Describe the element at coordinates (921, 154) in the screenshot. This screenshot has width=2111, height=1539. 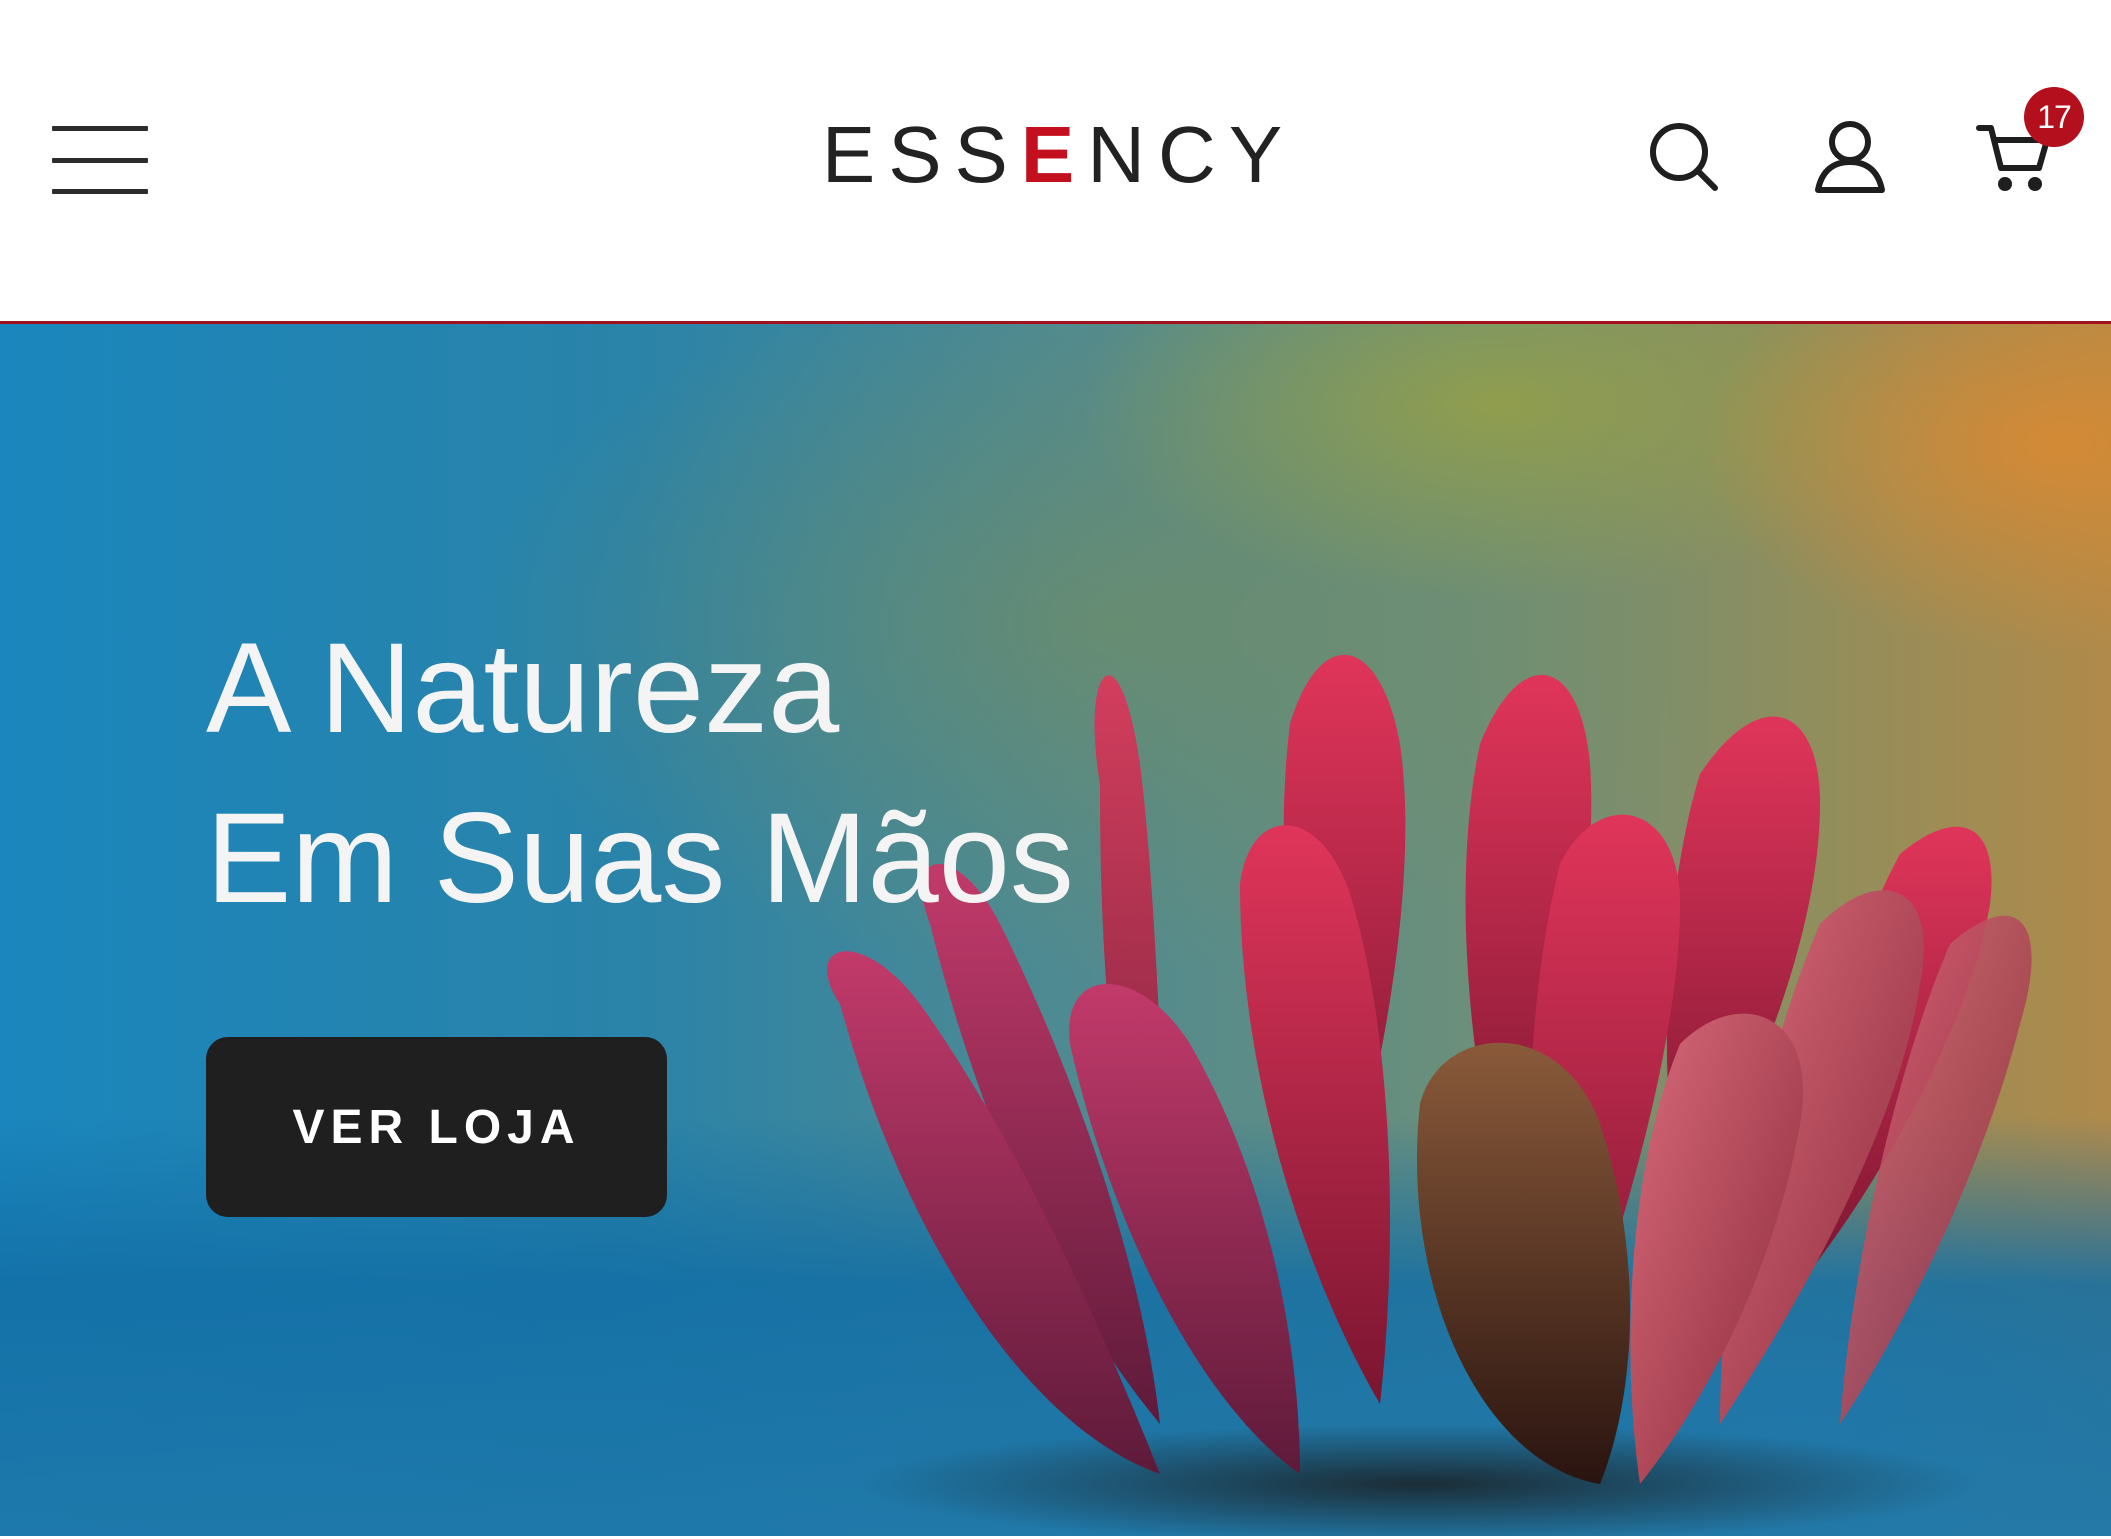
I see `logo-text-start: ESS` at that location.